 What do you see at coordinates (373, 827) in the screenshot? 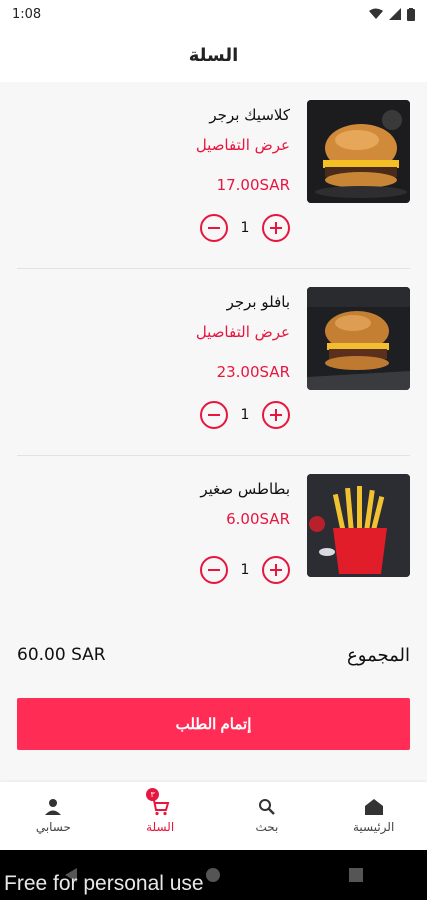
I see `nav-label: الرئيسية` at bounding box center [373, 827].